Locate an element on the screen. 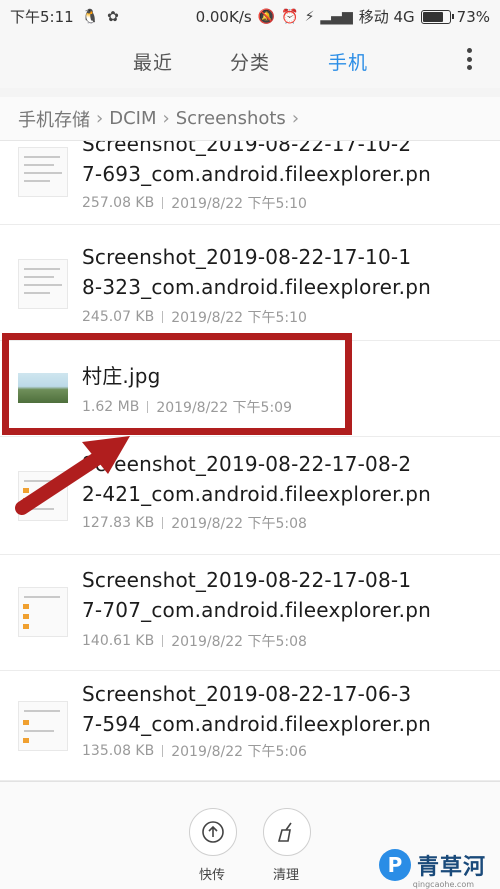 The image size is (500, 889). file-meta: 140.61 KB 2019/8/22 下午5:08 is located at coordinates (194, 641).